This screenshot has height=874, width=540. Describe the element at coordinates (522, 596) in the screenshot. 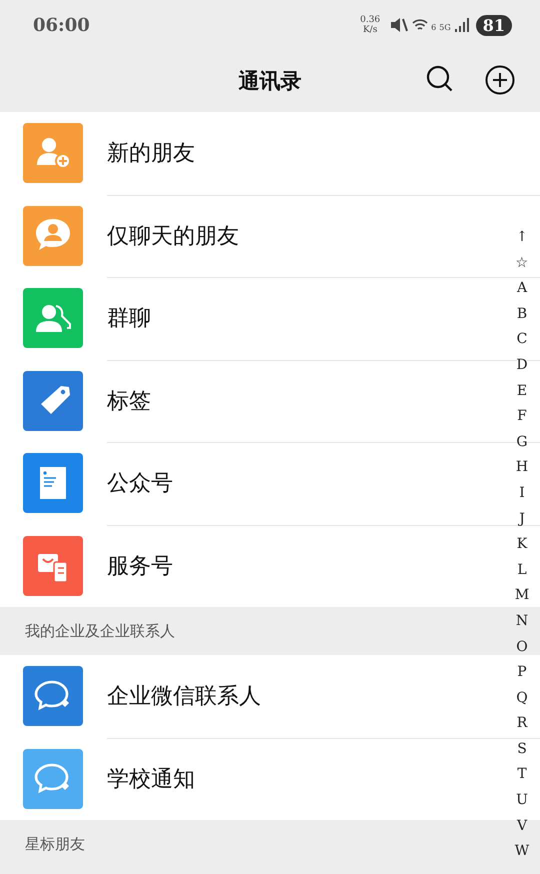

I see `index-letter: M` at that location.